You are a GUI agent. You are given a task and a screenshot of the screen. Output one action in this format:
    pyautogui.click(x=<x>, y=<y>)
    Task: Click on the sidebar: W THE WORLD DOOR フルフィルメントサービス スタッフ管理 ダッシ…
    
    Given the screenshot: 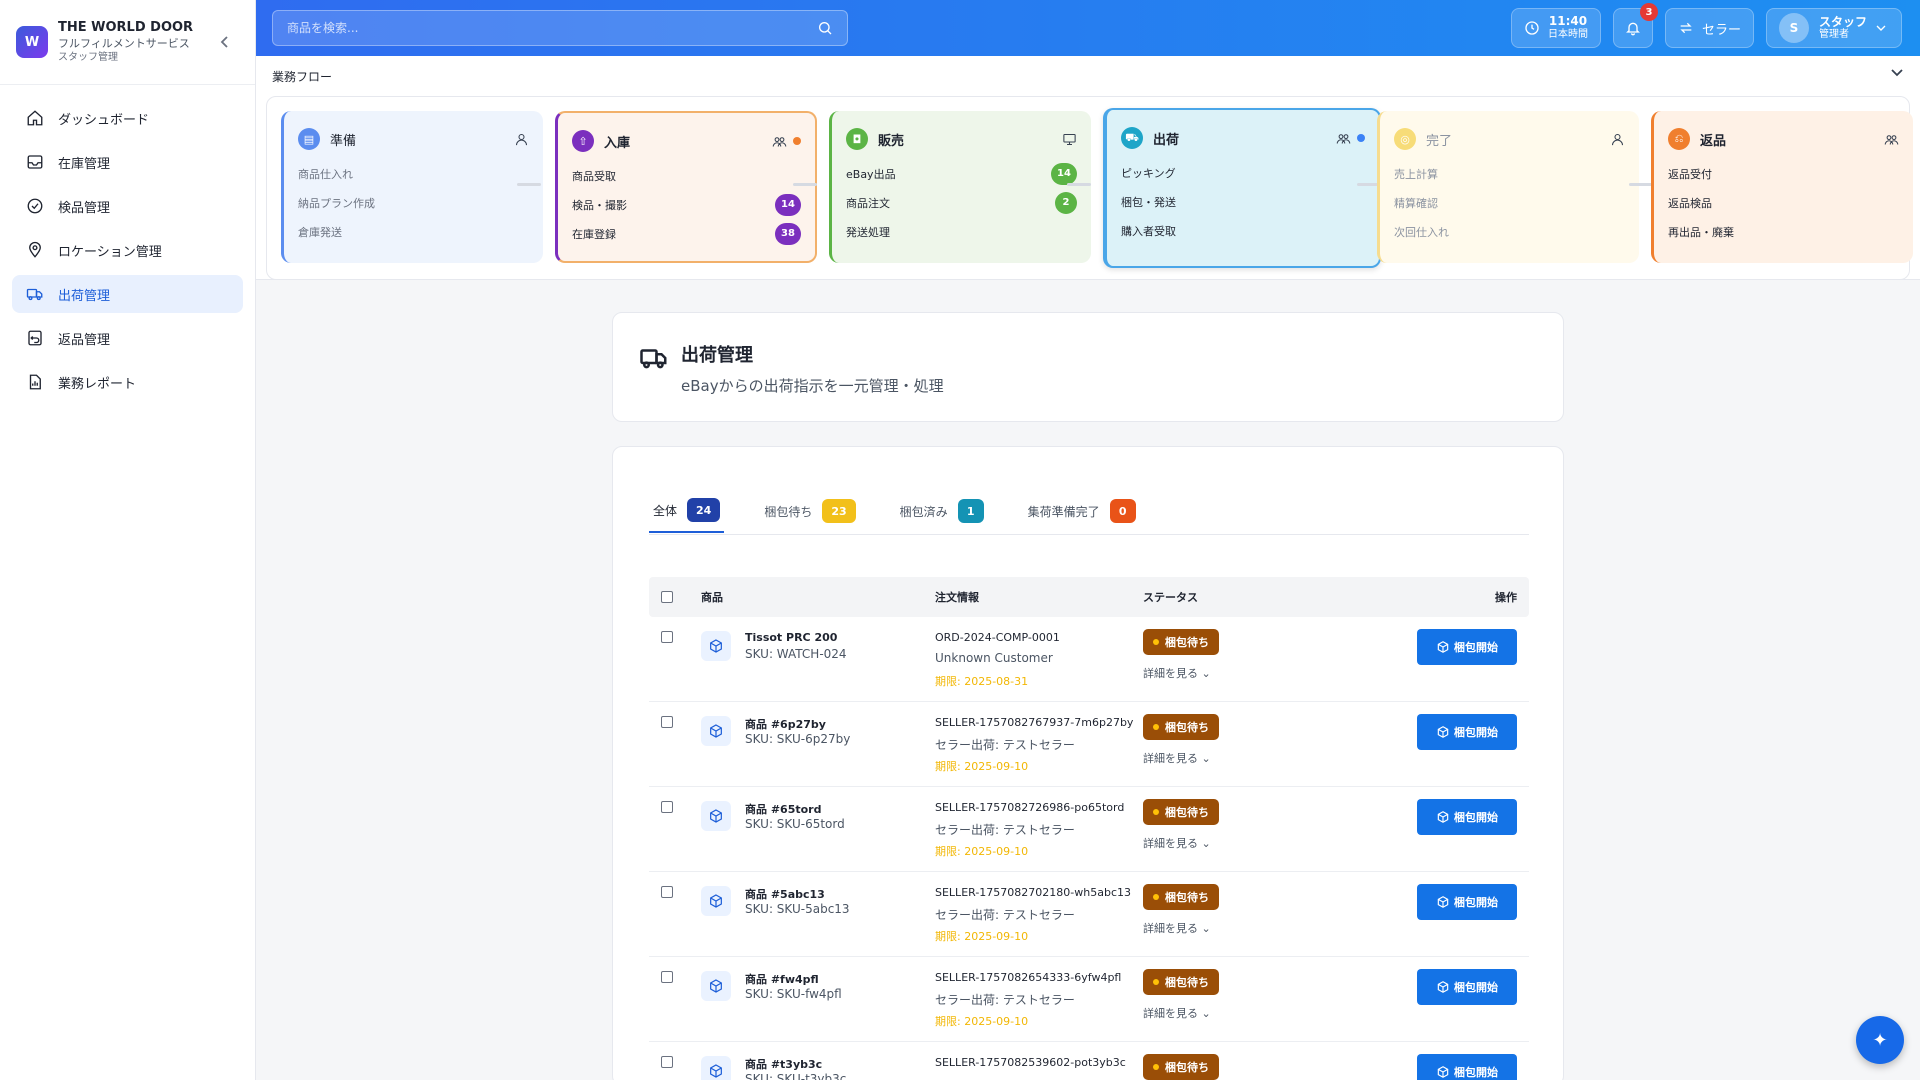 What is the action you would take?
    pyautogui.click(x=128, y=540)
    